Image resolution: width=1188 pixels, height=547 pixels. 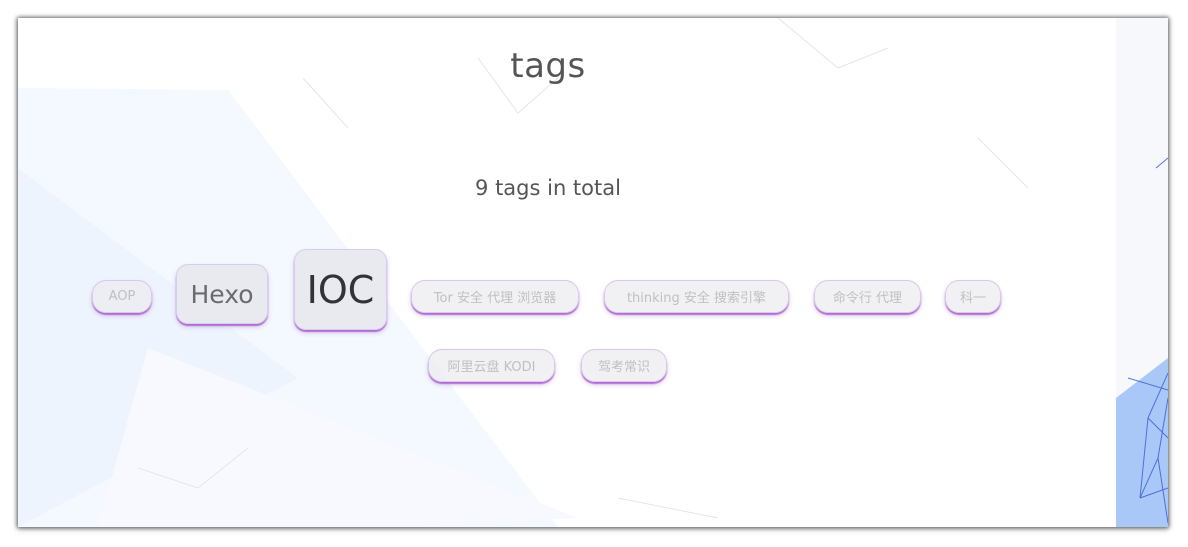 I want to click on tag-tor-security-proxy-browser: Tor 安全 代理 浏览器, so click(x=495, y=296).